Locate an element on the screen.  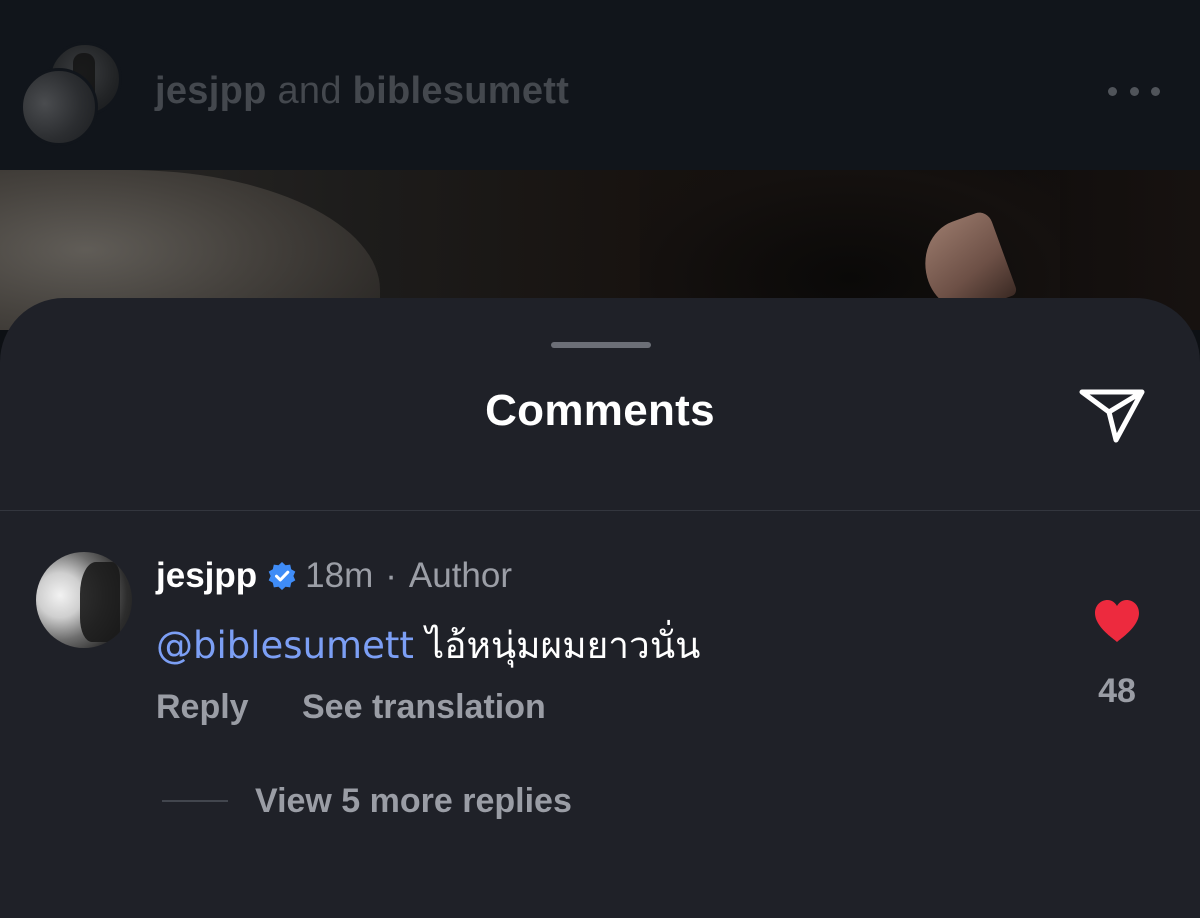
comment-mention: @biblesumett is located at coordinates (285, 645).